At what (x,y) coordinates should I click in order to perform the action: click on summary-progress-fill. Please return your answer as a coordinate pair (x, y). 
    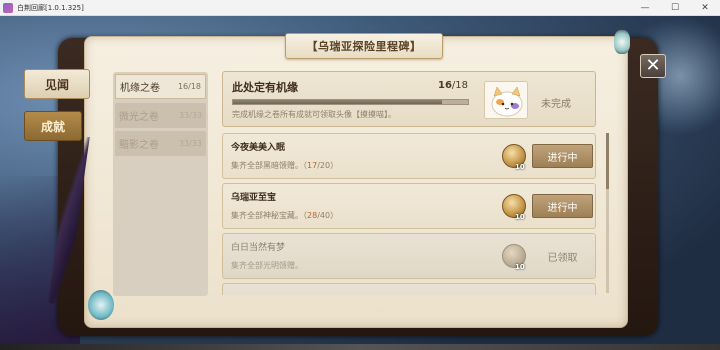
    Looking at the image, I should click on (337, 102).